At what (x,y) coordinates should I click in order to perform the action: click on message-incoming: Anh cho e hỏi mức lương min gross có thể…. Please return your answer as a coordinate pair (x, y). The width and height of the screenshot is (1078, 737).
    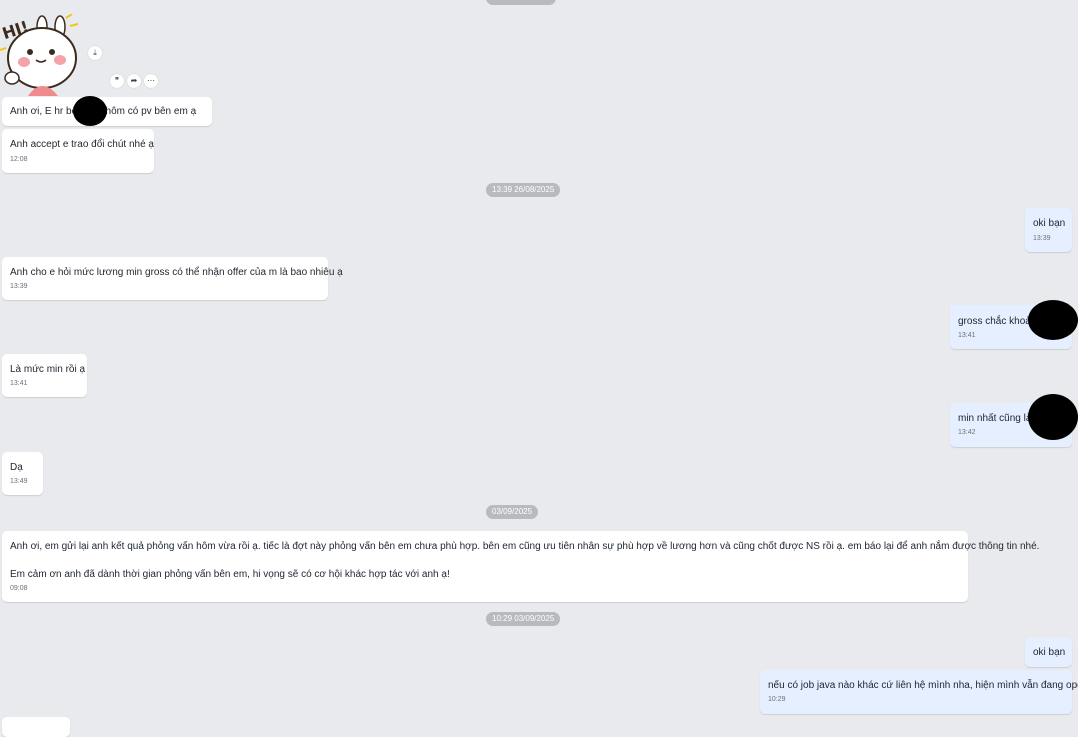
    Looking at the image, I should click on (172, 278).